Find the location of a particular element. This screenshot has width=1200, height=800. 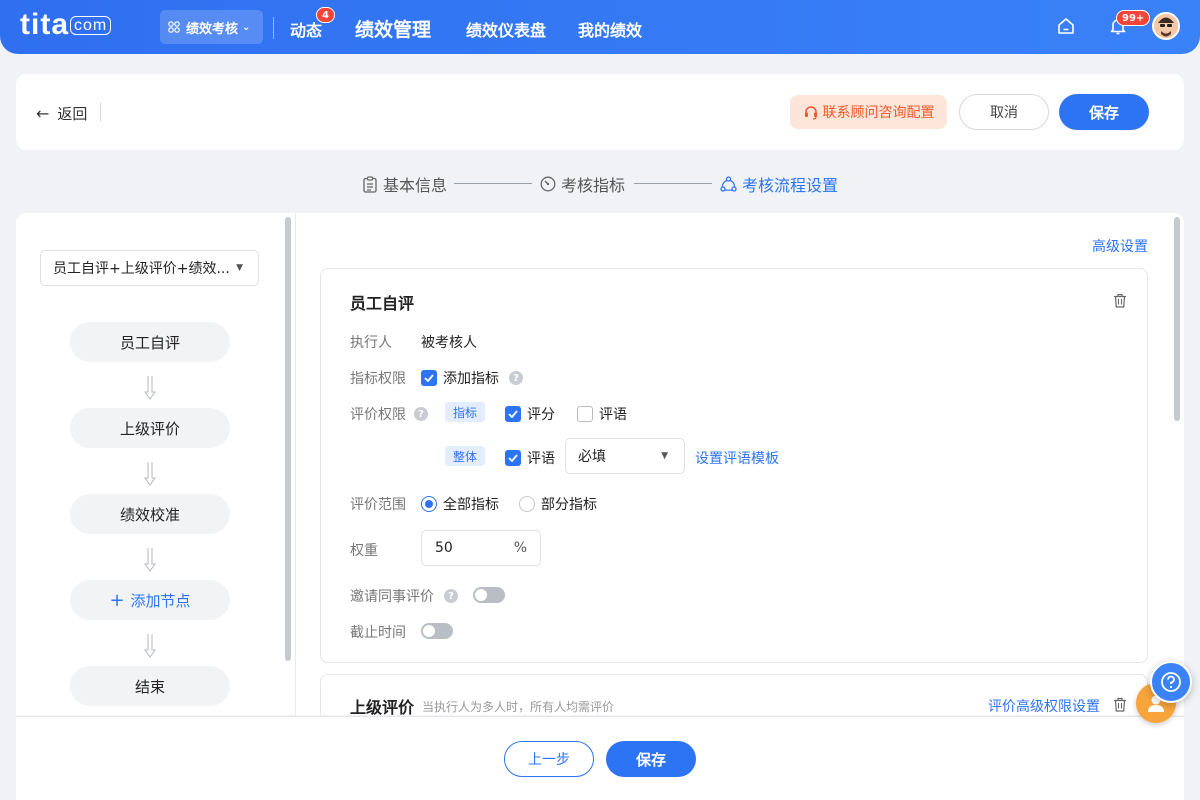

footer-save-button: 保存 is located at coordinates (651, 759).